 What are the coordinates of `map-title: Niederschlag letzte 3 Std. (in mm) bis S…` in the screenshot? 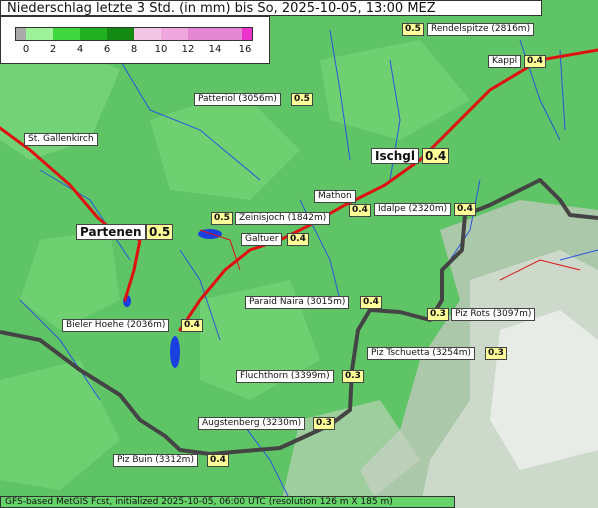 It's located at (271, 8).